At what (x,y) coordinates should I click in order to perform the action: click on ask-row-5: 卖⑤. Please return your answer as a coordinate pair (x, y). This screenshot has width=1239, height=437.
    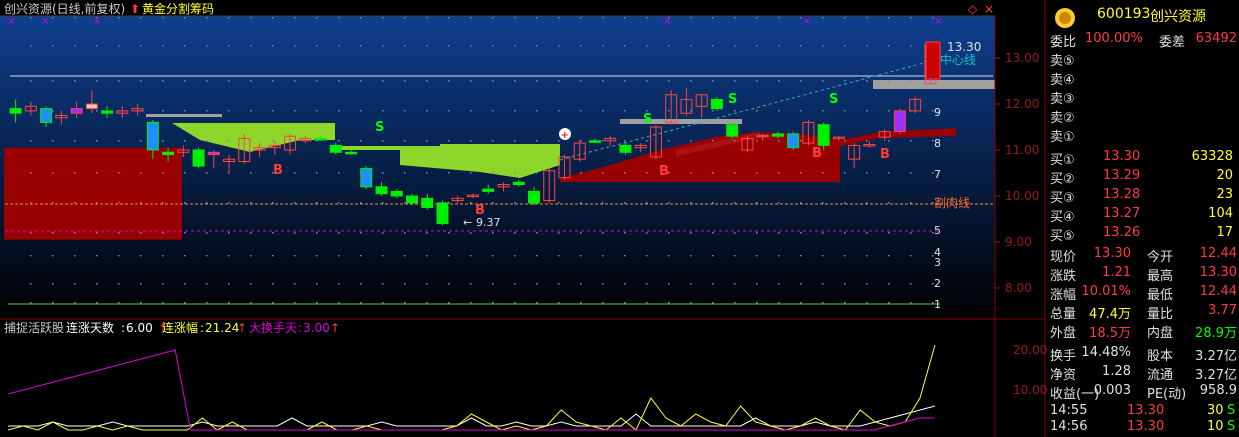
    Looking at the image, I should click on (1143, 59).